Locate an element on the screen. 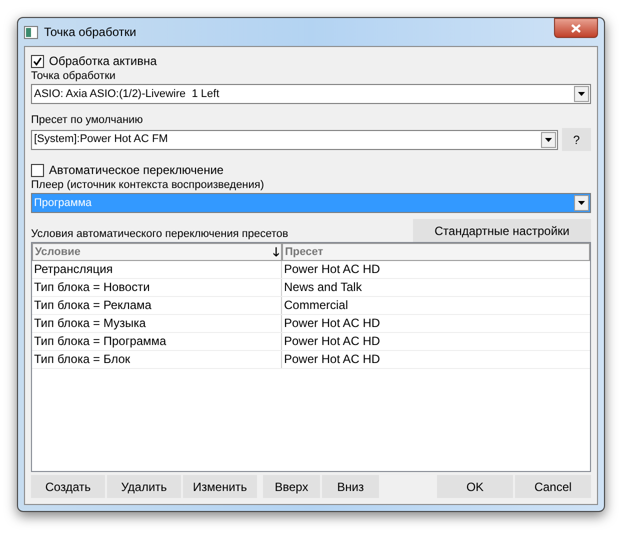 The image size is (625, 535). table-cell: Тип блока = Блок is located at coordinates (157, 359).